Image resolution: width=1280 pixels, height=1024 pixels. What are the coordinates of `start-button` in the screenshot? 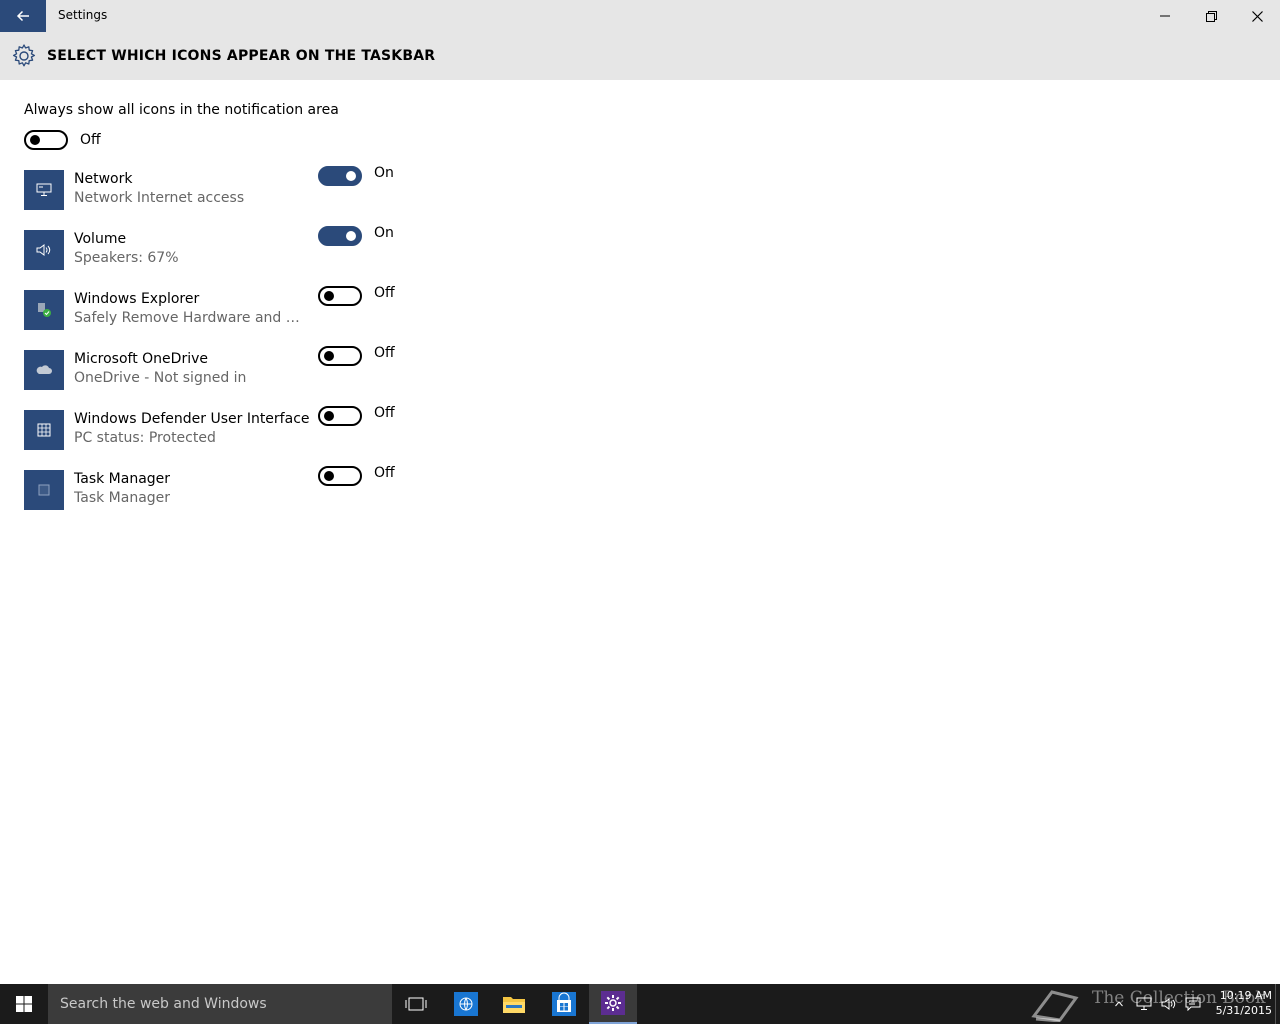 It's located at (24, 1004).